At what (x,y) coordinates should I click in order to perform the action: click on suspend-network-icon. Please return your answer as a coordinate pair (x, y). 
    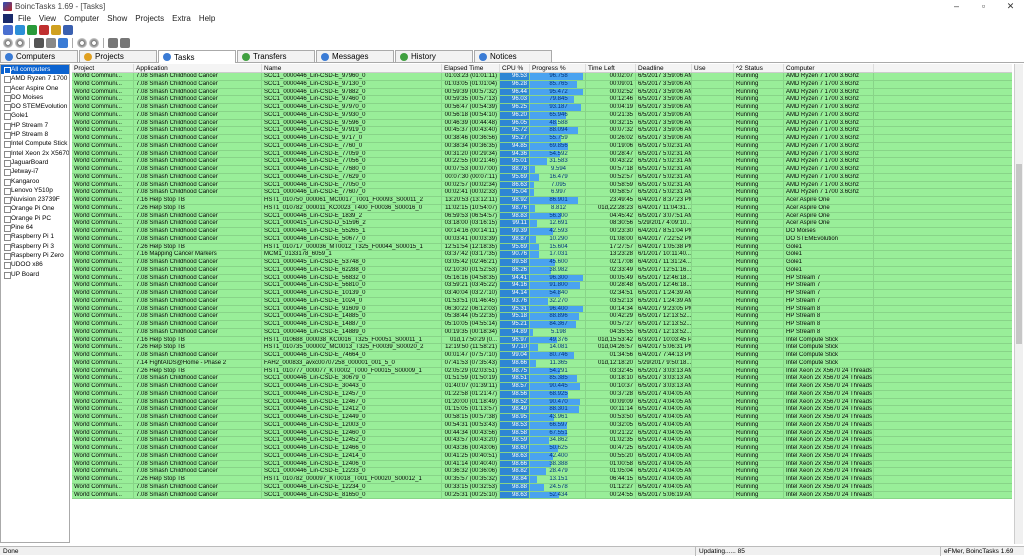
    Looking at the image, I should click on (82, 43).